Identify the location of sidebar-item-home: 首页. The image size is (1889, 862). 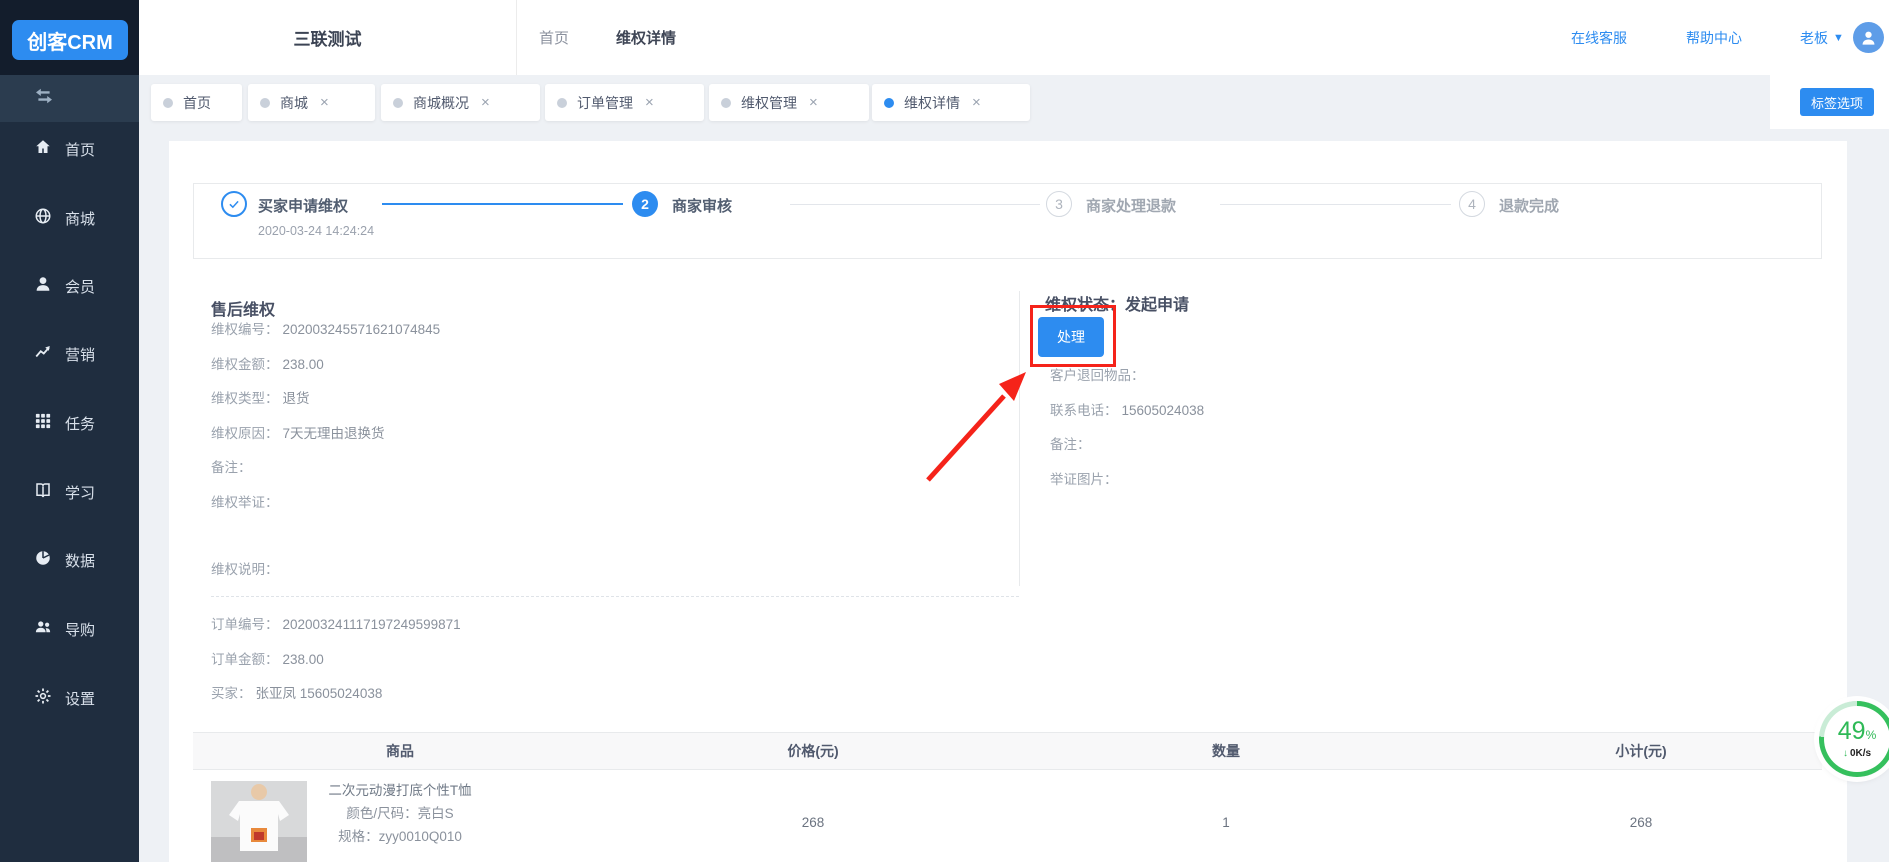
(69, 149).